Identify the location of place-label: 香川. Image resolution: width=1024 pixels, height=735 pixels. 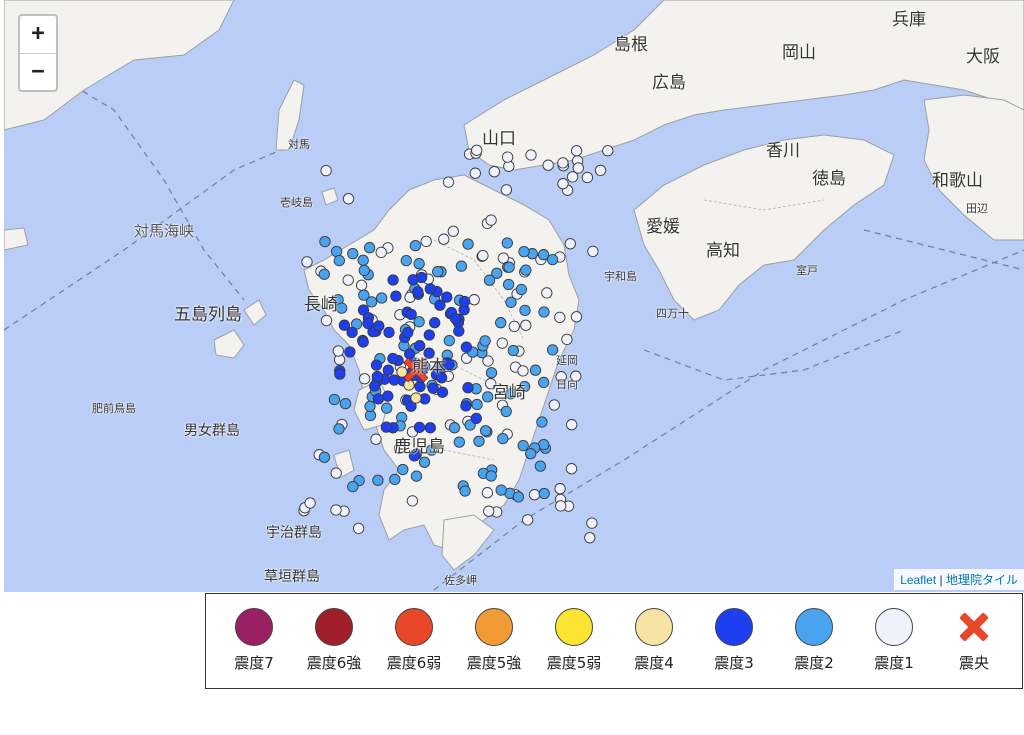
(783, 151).